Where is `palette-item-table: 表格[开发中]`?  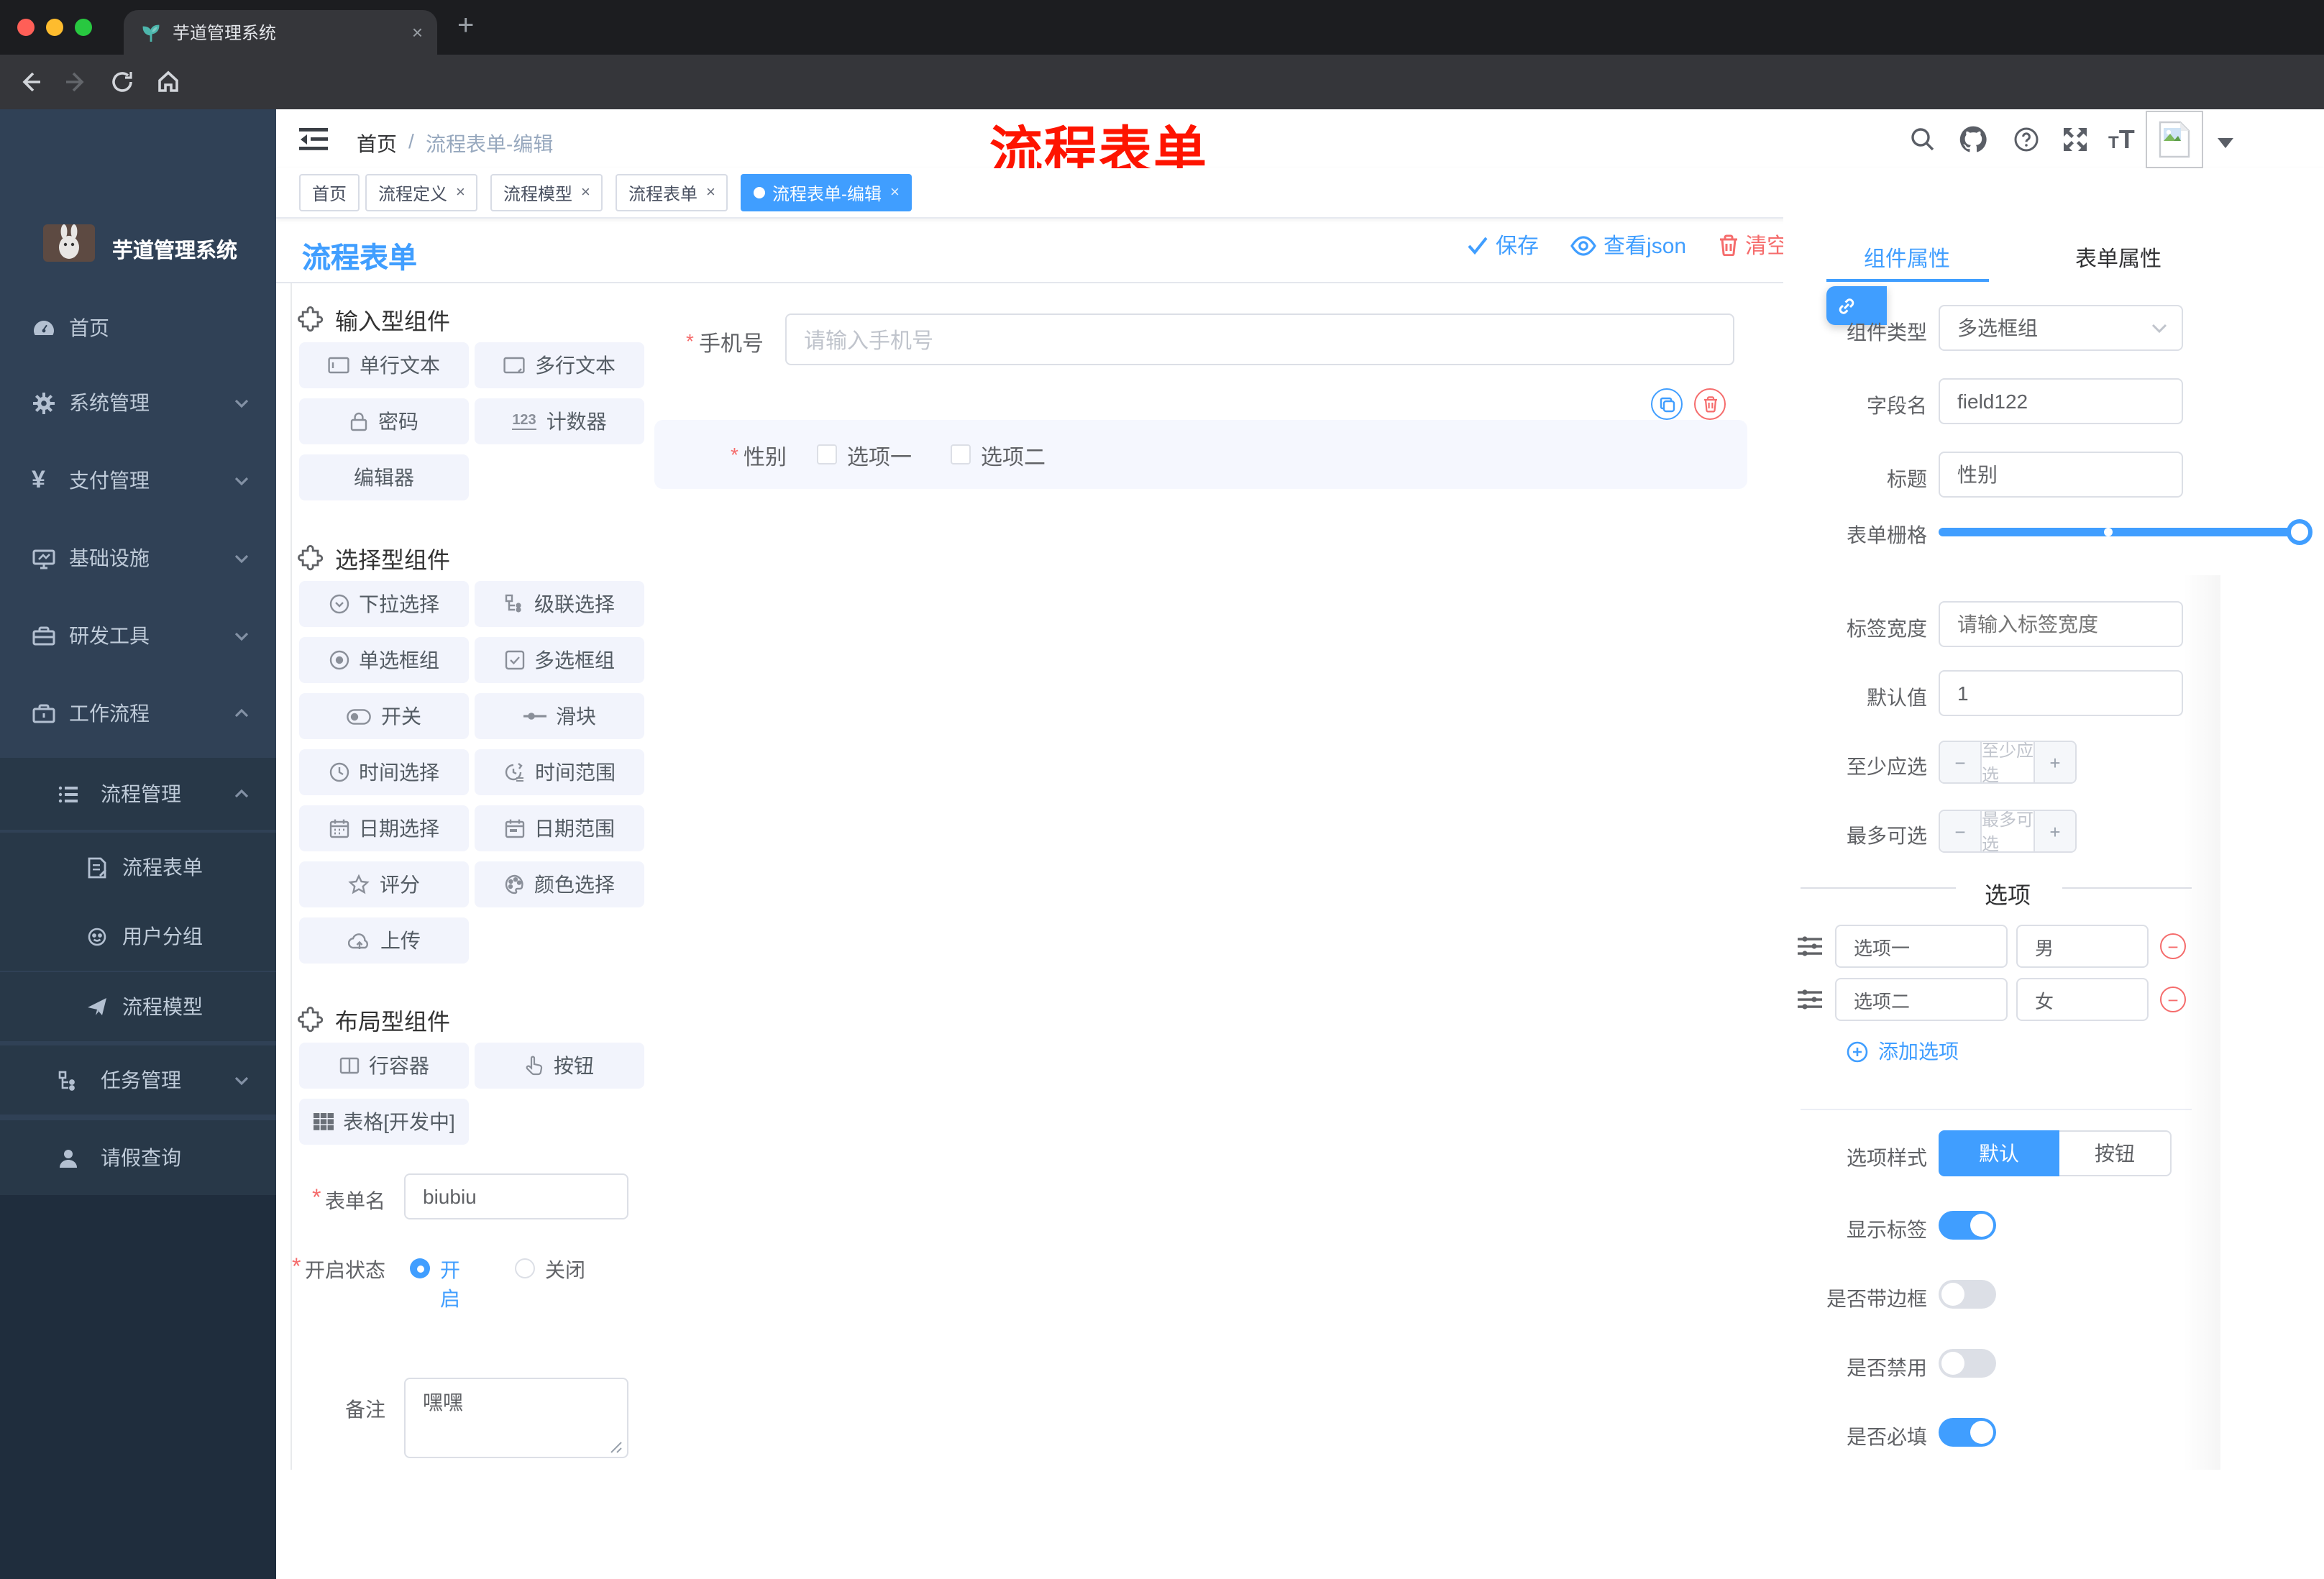 palette-item-table: 表格[开发中] is located at coordinates (384, 1122).